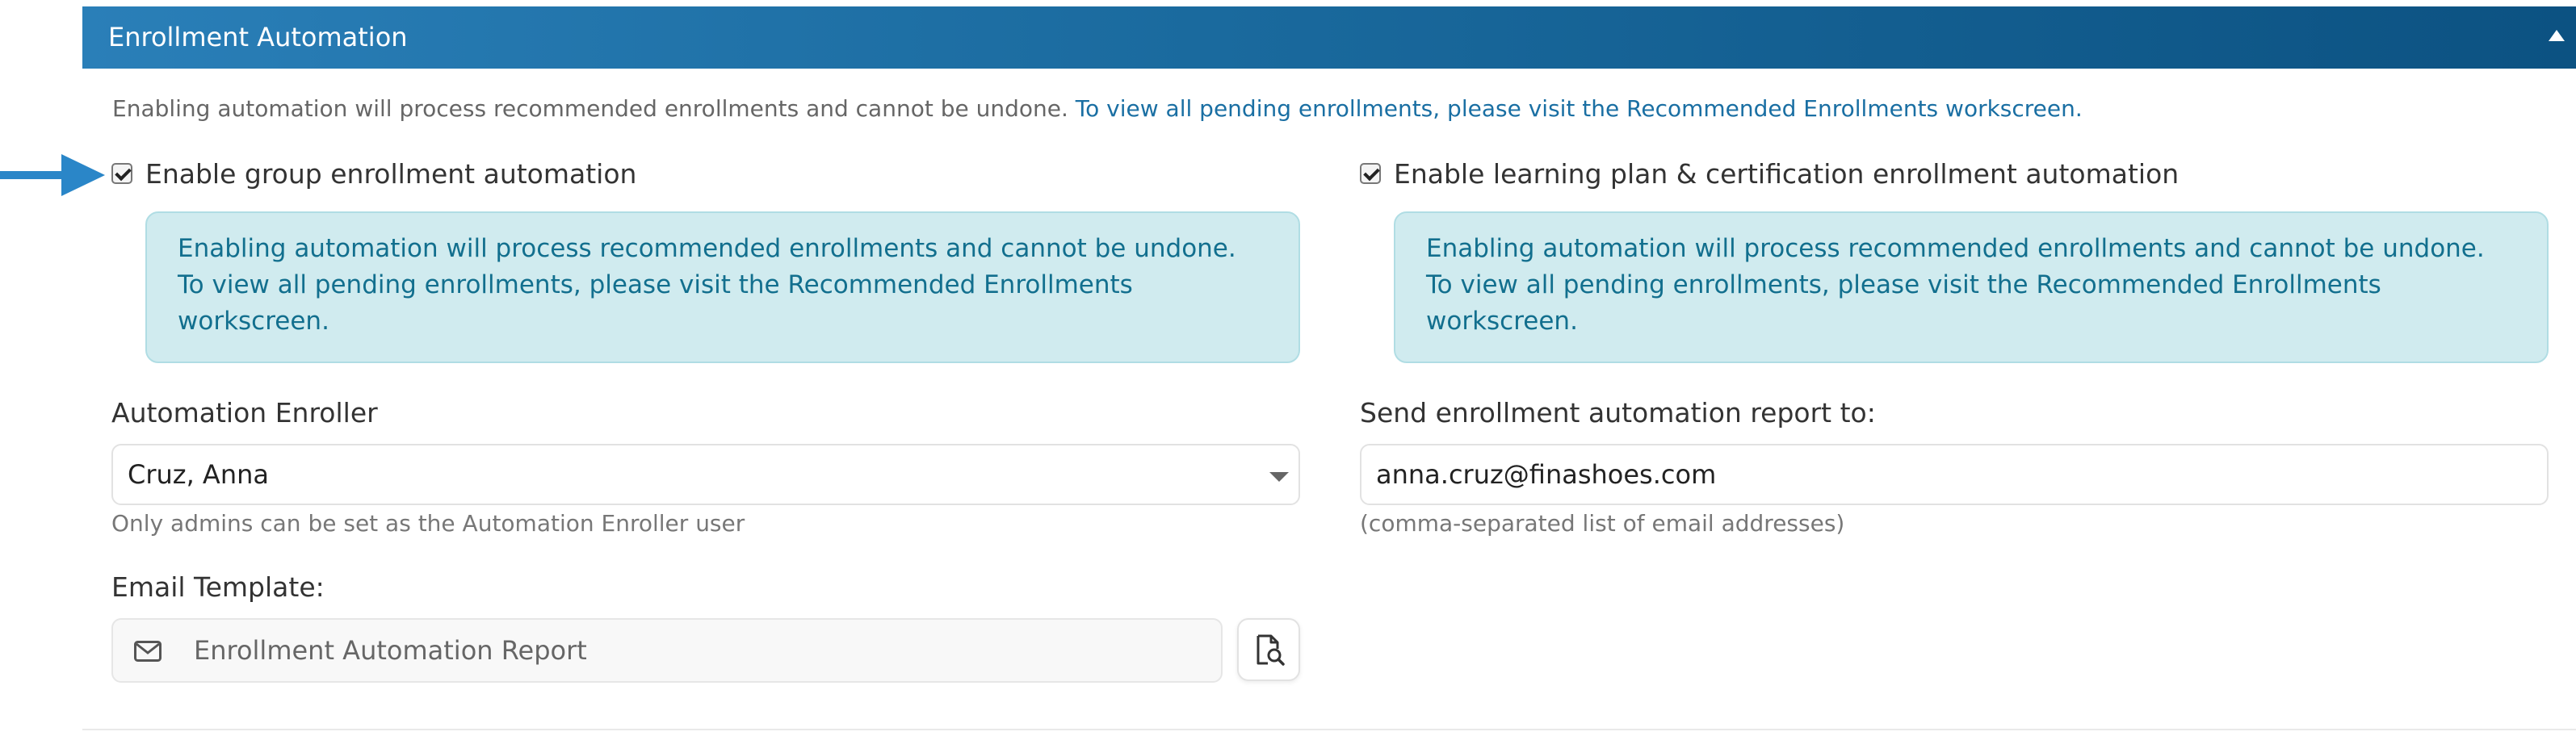 This screenshot has height=740, width=2576. Describe the element at coordinates (218, 587) in the screenshot. I see `email-template-label: Email Template:` at that location.